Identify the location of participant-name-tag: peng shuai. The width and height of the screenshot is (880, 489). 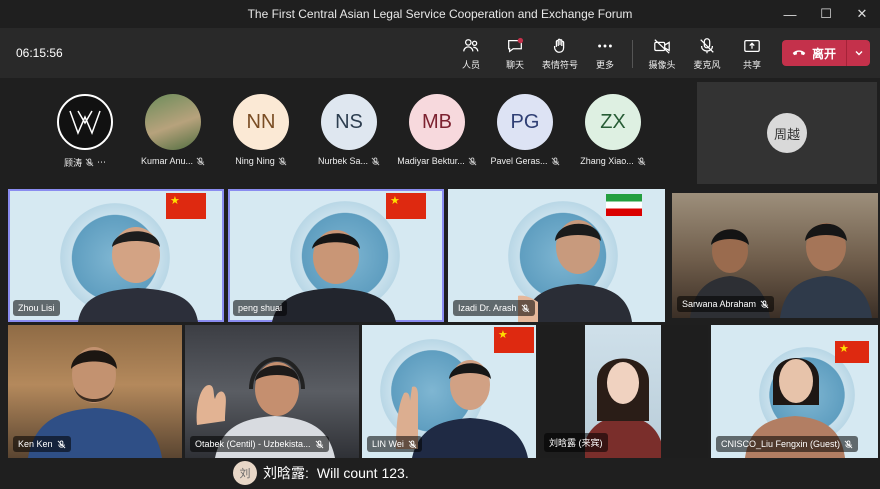
(260, 308).